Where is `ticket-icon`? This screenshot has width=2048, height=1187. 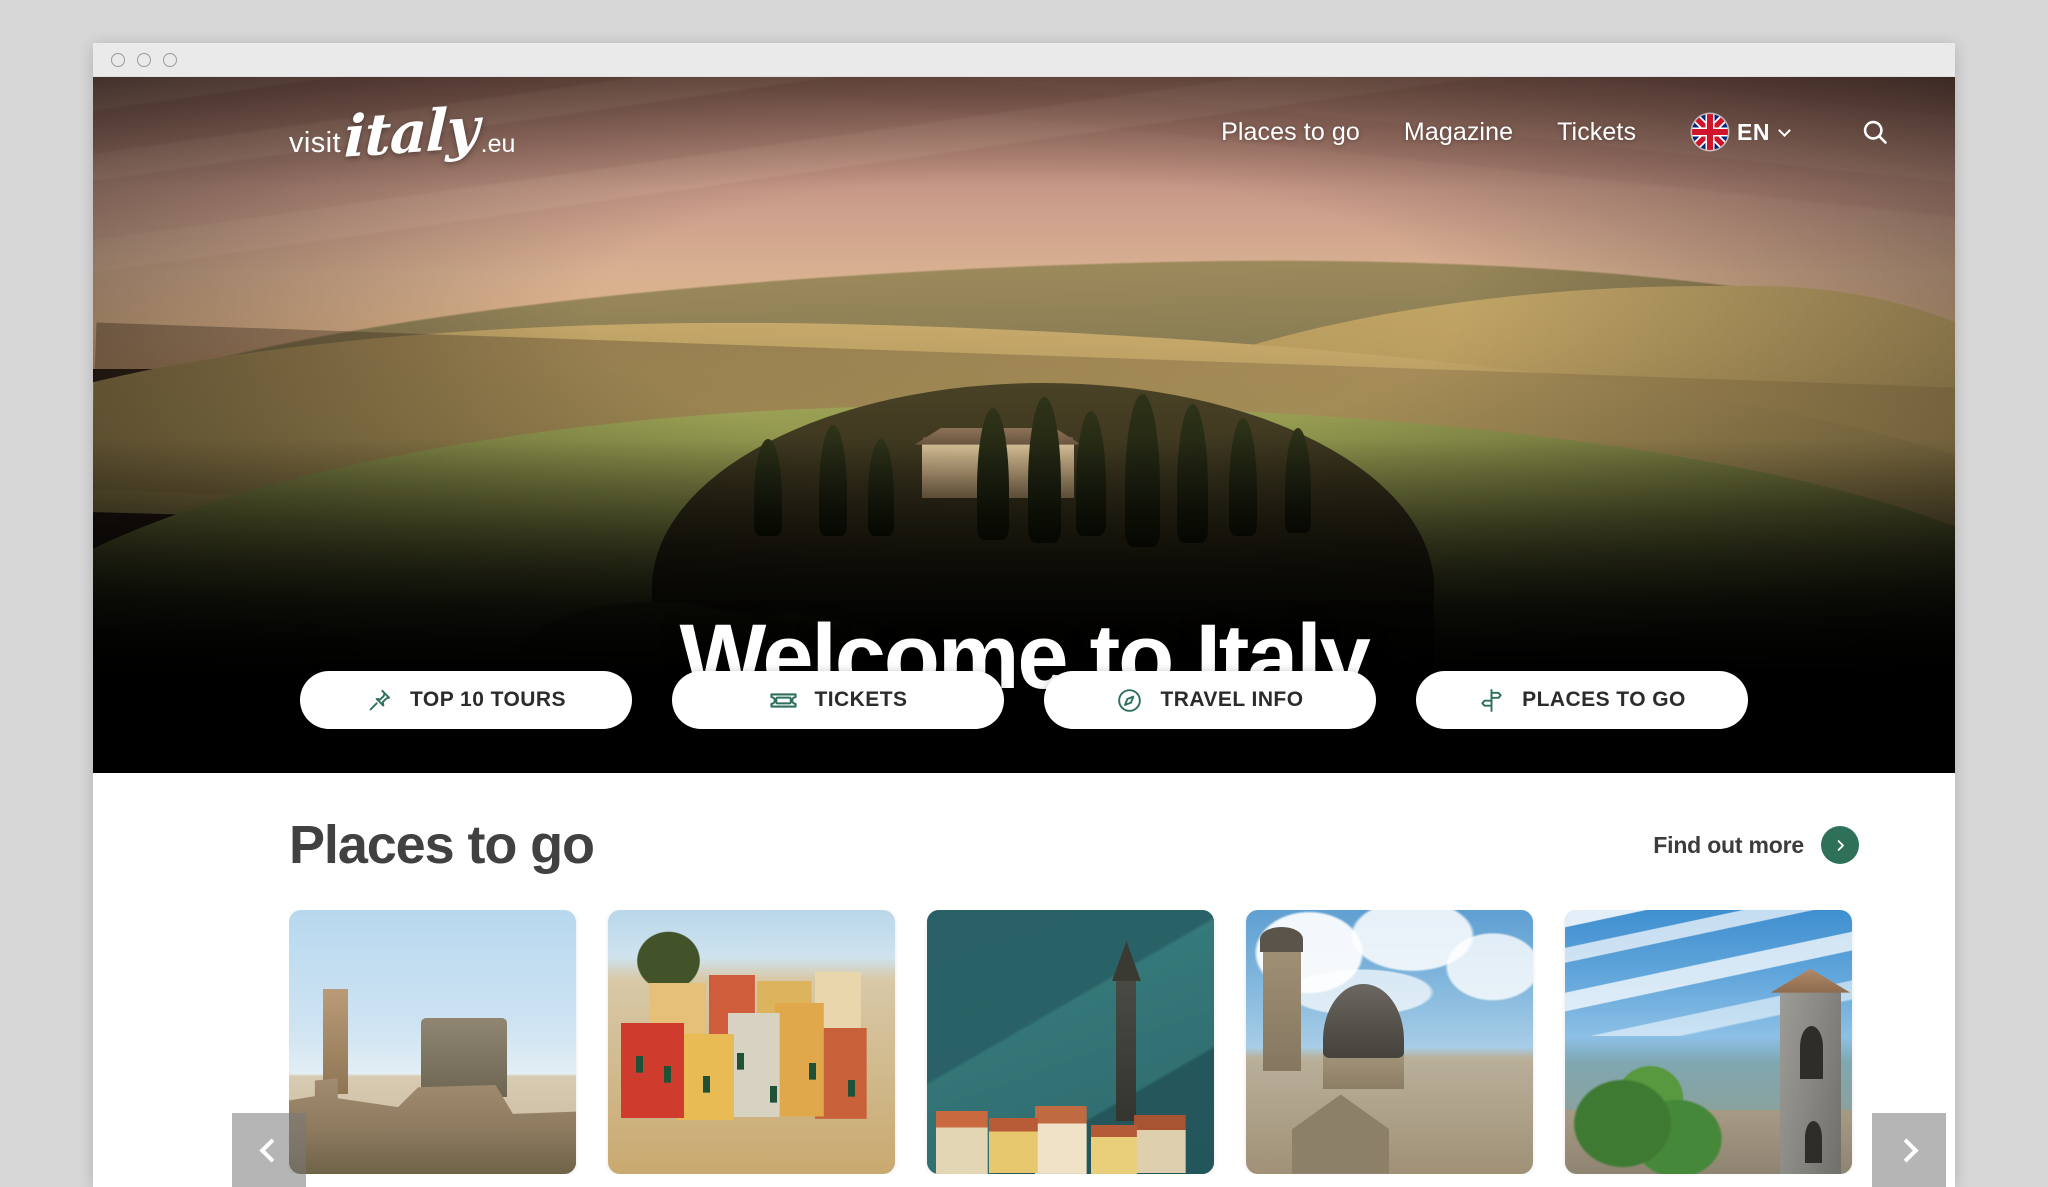 ticket-icon is located at coordinates (783, 700).